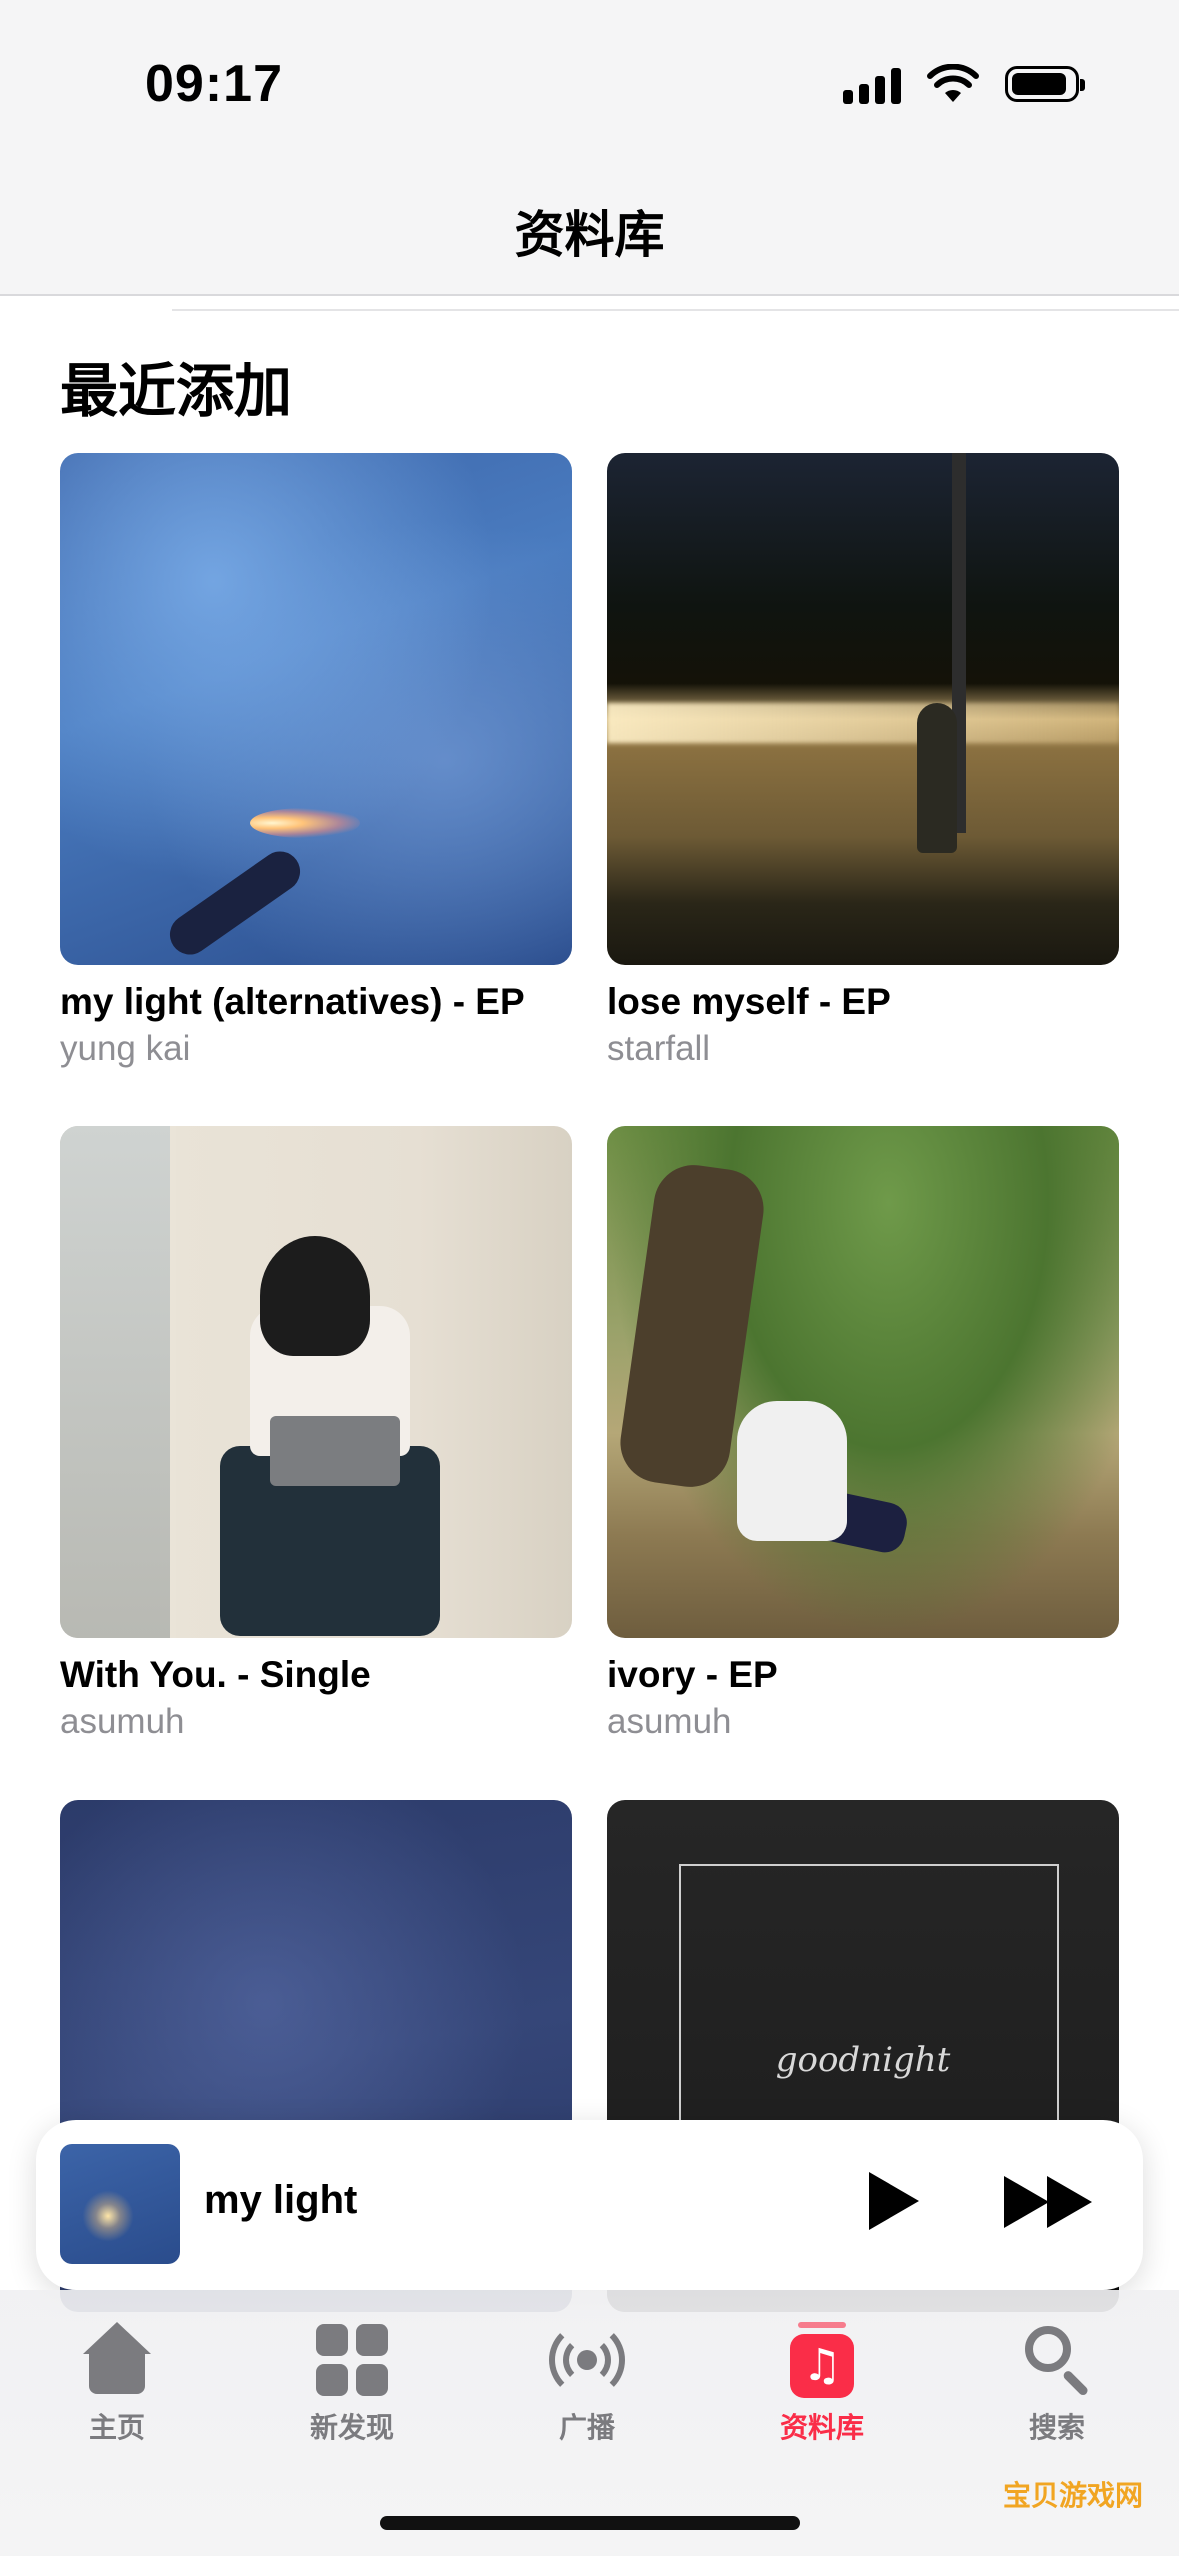 Image resolution: width=1179 pixels, height=2556 pixels. I want to click on now-playing-artwork, so click(120, 2204).